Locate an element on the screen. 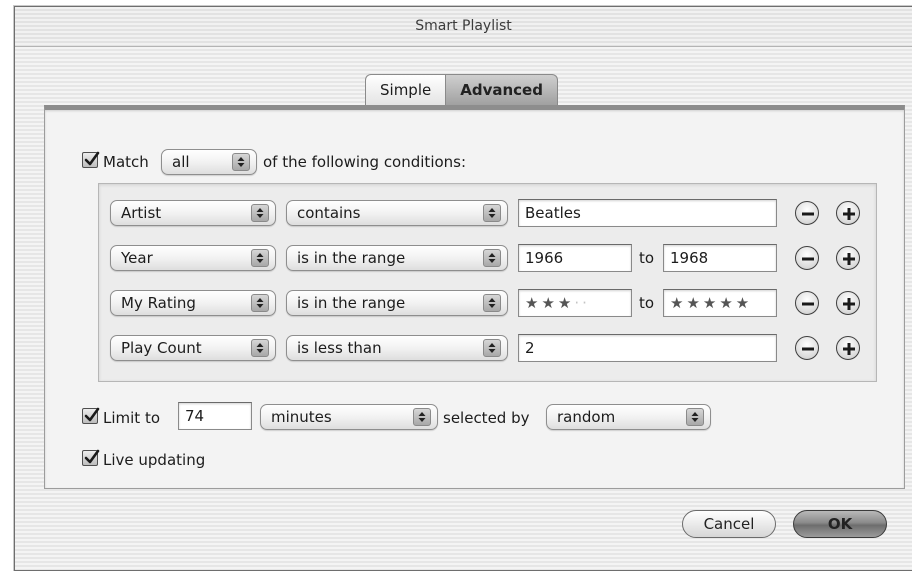 Image resolution: width=912 pixels, height=571 pixels. condition-value-input: 2 is located at coordinates (647, 348).